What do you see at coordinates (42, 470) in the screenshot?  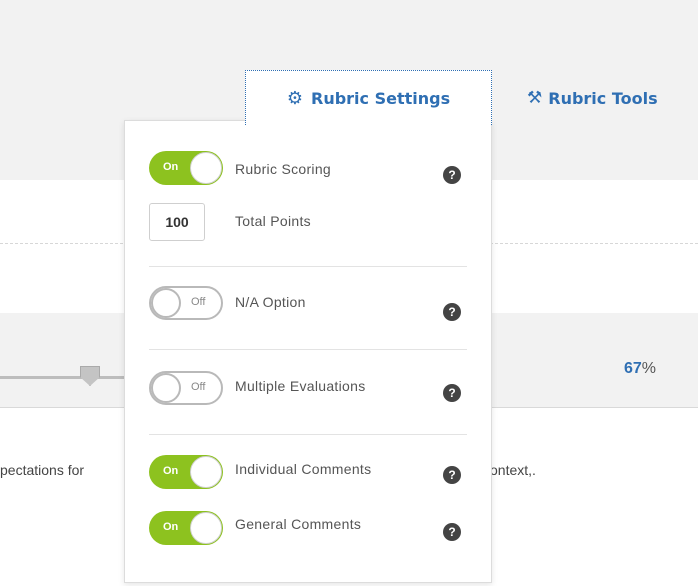 I see `criterion-text-left: pectations for` at bounding box center [42, 470].